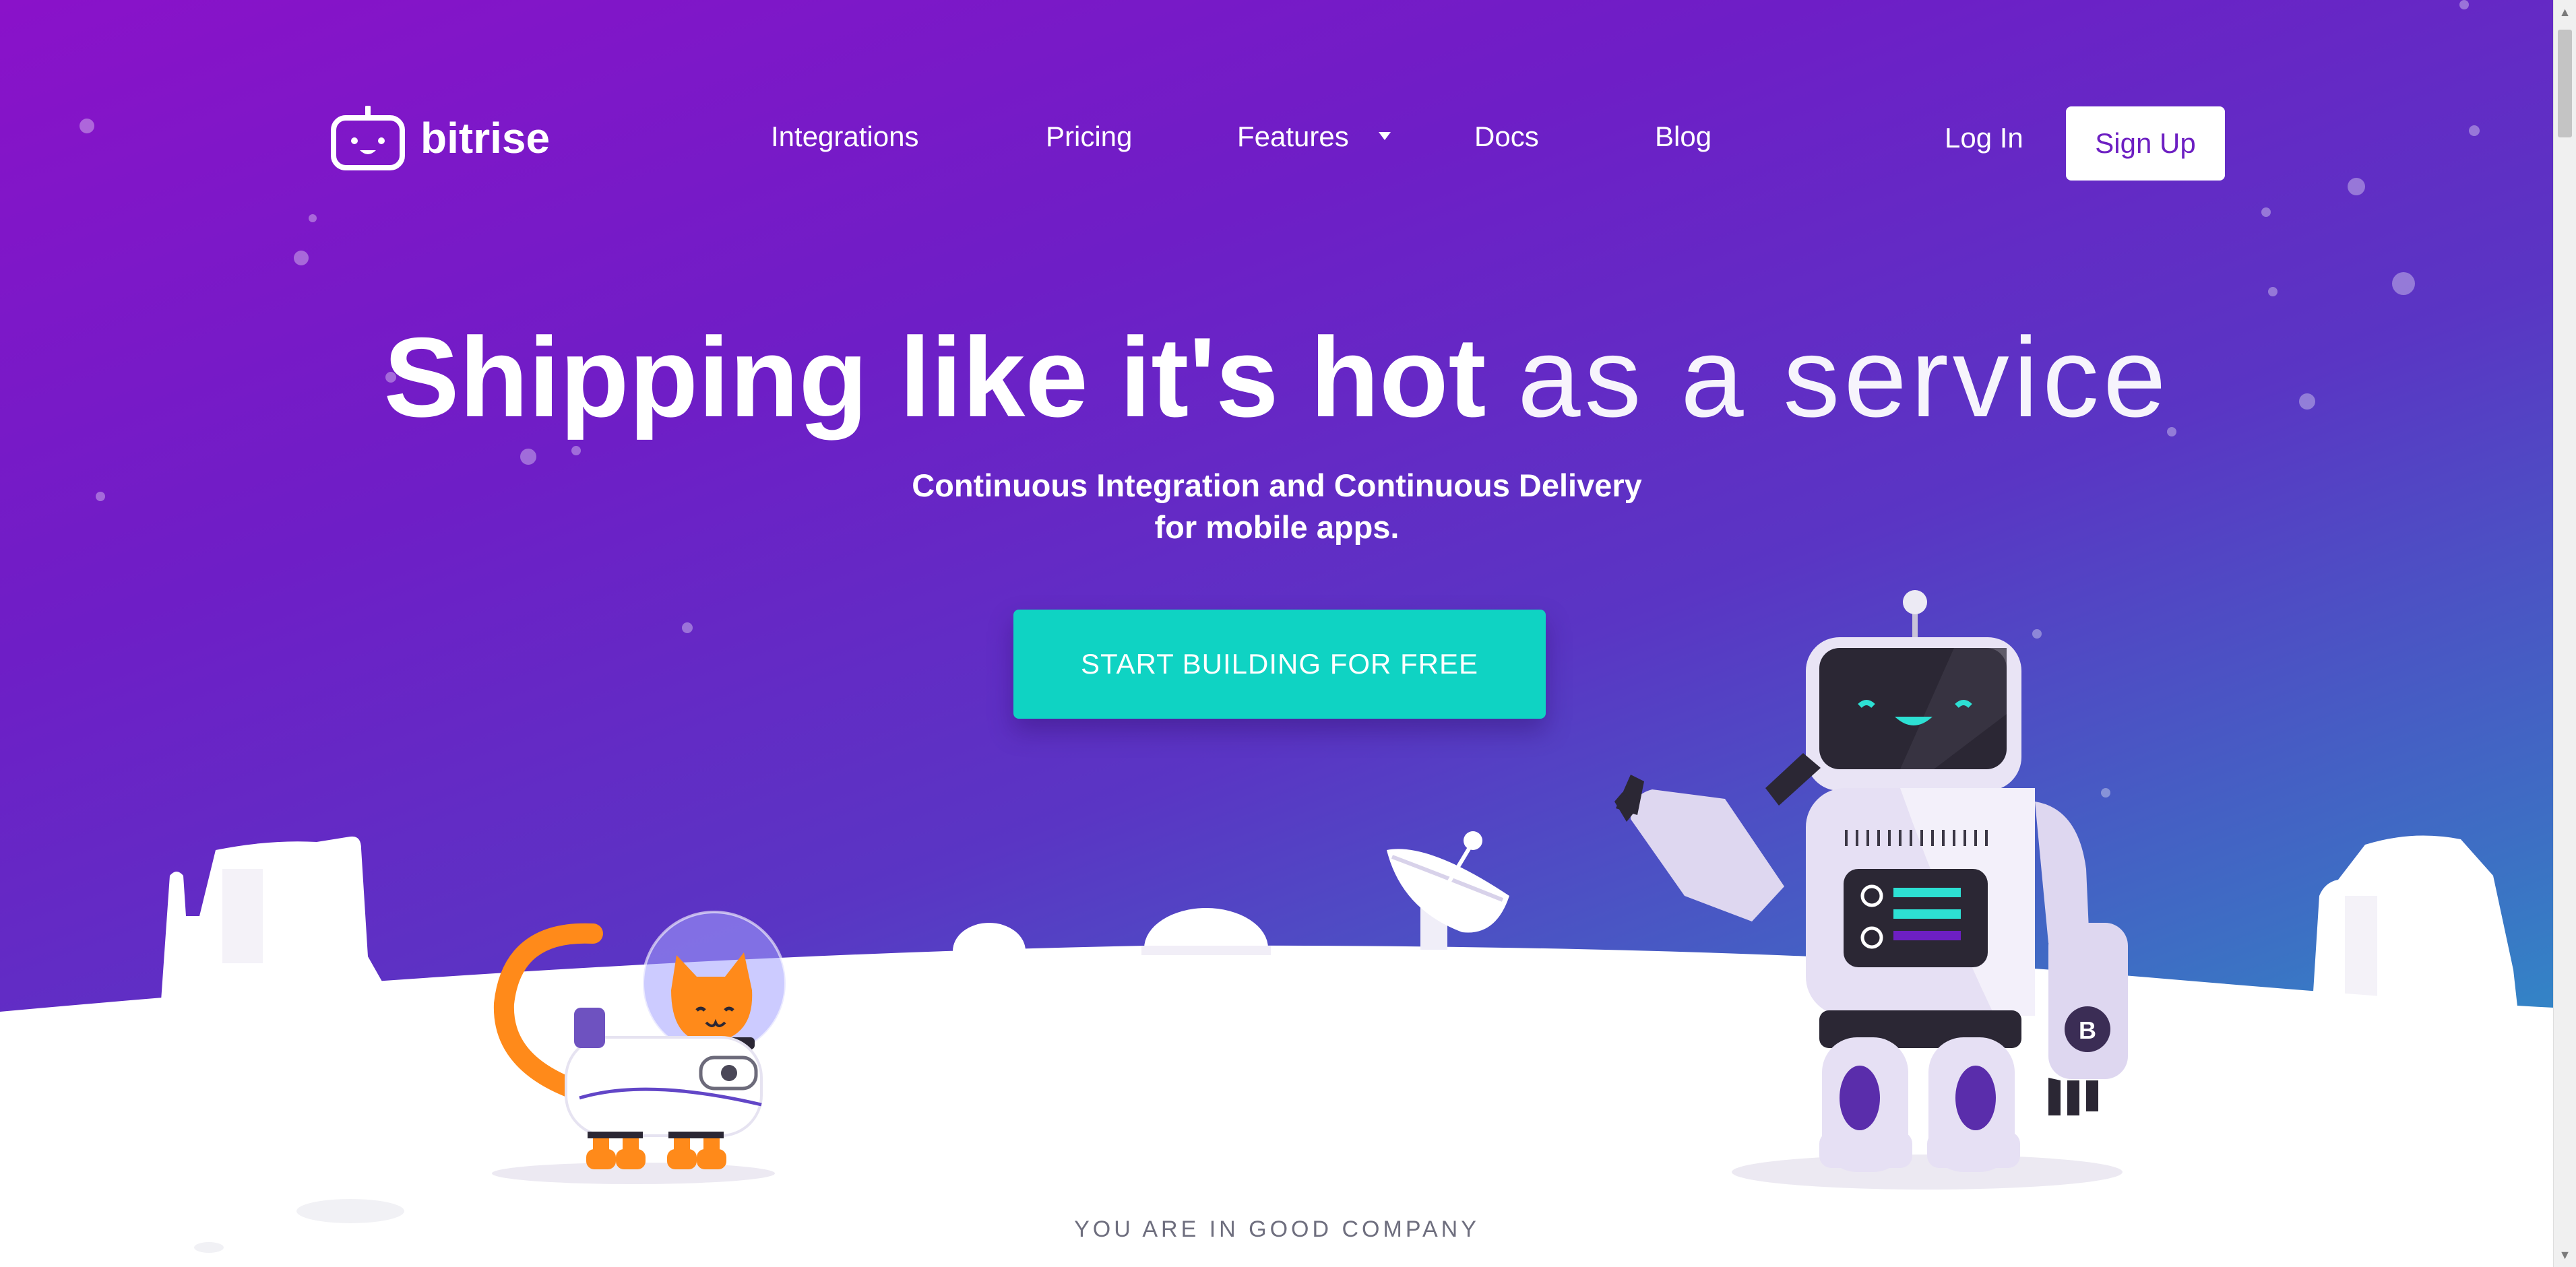 Image resolution: width=2576 pixels, height=1267 pixels. What do you see at coordinates (1448, 891) in the screenshot?
I see `satellite-dish-illustration` at bounding box center [1448, 891].